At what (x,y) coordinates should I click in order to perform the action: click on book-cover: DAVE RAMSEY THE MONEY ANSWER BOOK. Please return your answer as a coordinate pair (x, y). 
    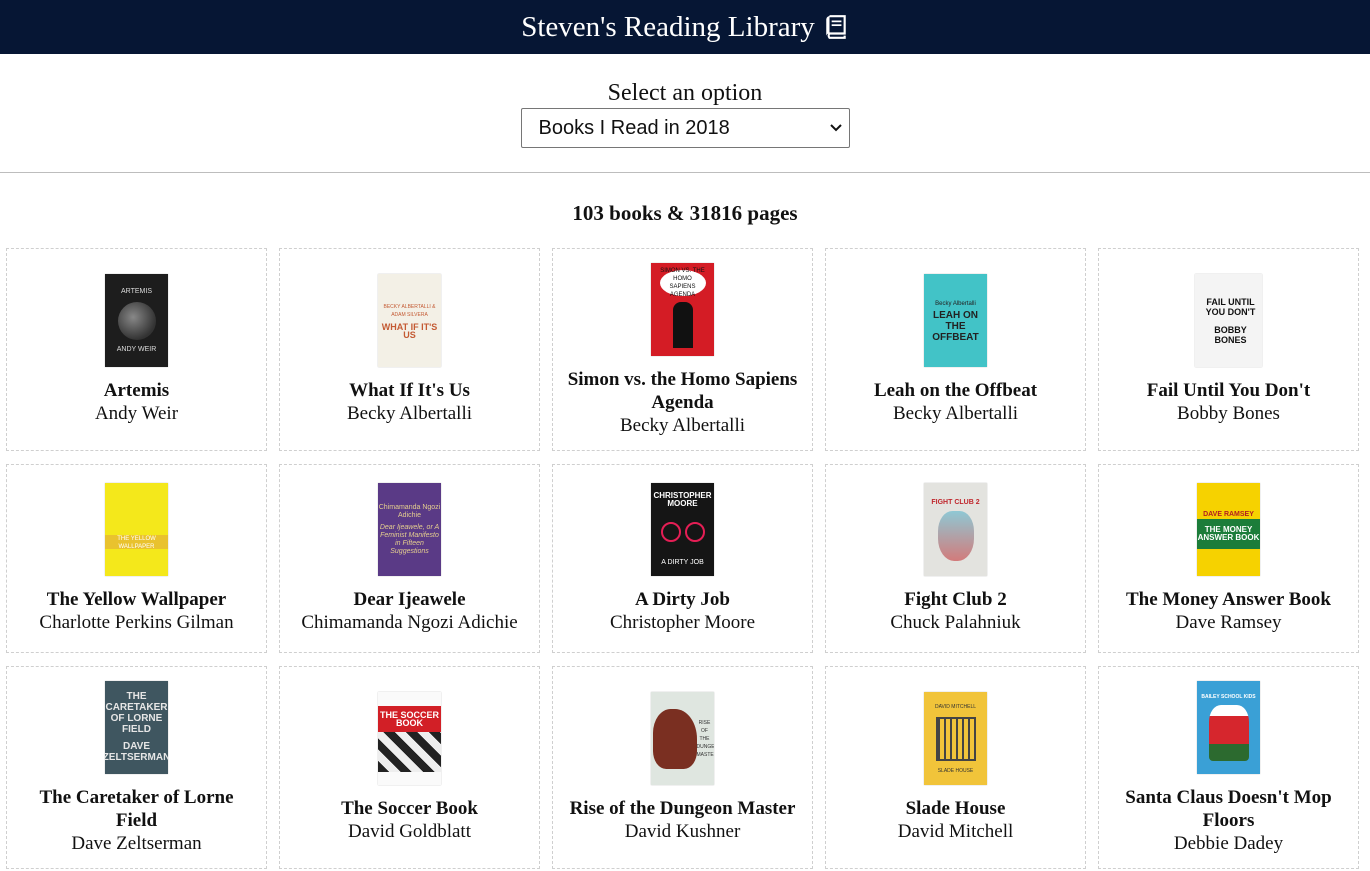
    Looking at the image, I should click on (1228, 529).